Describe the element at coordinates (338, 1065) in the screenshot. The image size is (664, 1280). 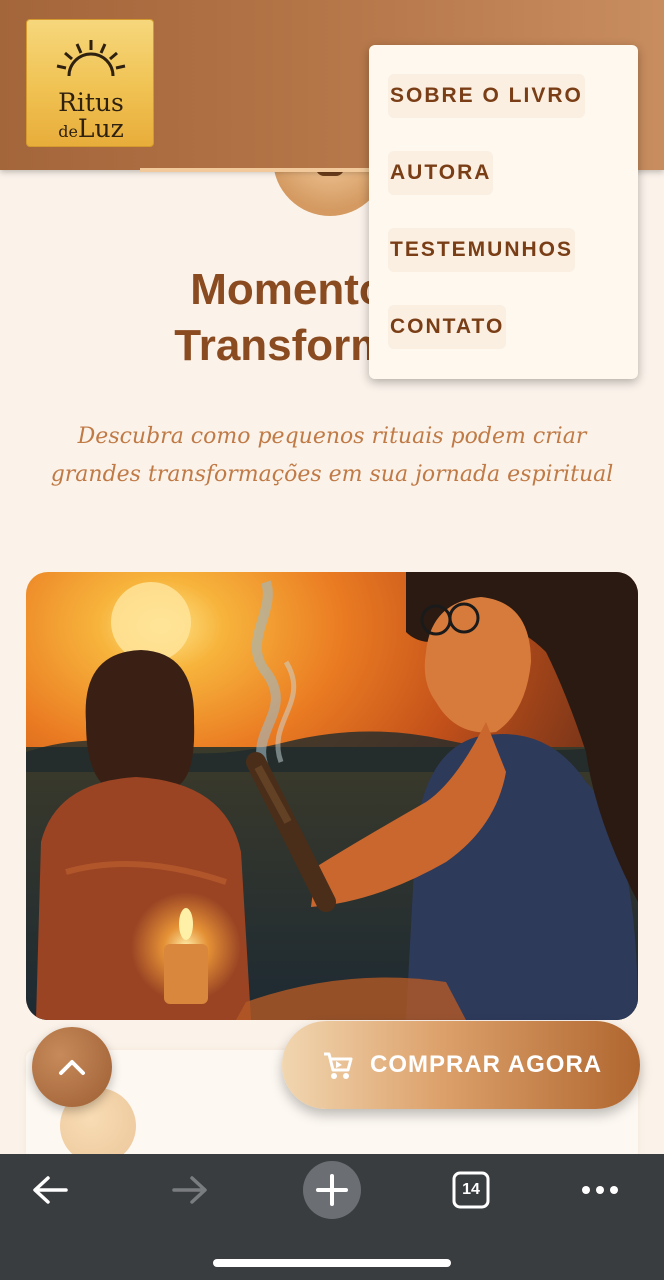
I see `cart-icon` at that location.